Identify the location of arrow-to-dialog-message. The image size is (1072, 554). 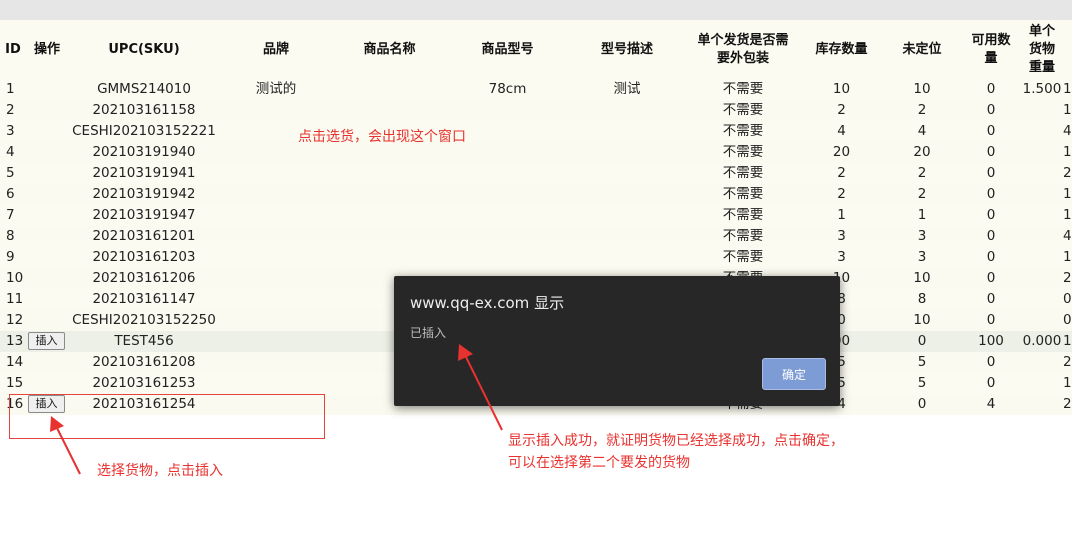
(480, 387).